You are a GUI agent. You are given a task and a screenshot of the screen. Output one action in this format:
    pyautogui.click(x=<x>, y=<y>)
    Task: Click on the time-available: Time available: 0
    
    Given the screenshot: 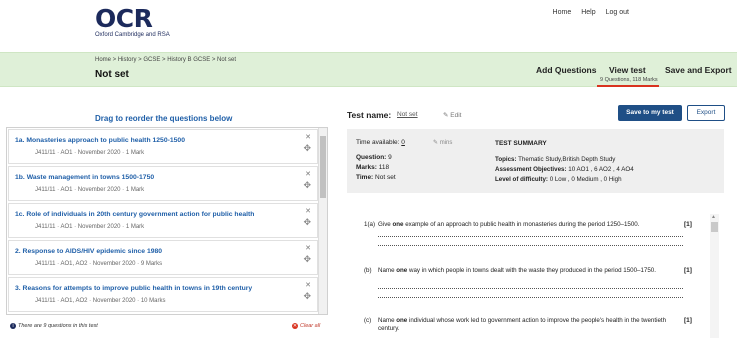 What is the action you would take?
    pyautogui.click(x=380, y=142)
    